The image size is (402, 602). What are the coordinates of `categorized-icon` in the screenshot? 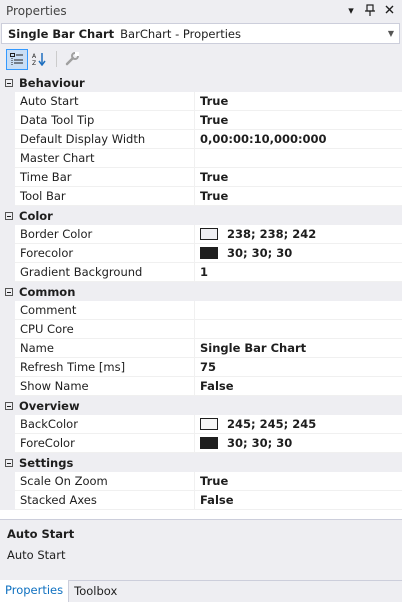 It's located at (16, 59).